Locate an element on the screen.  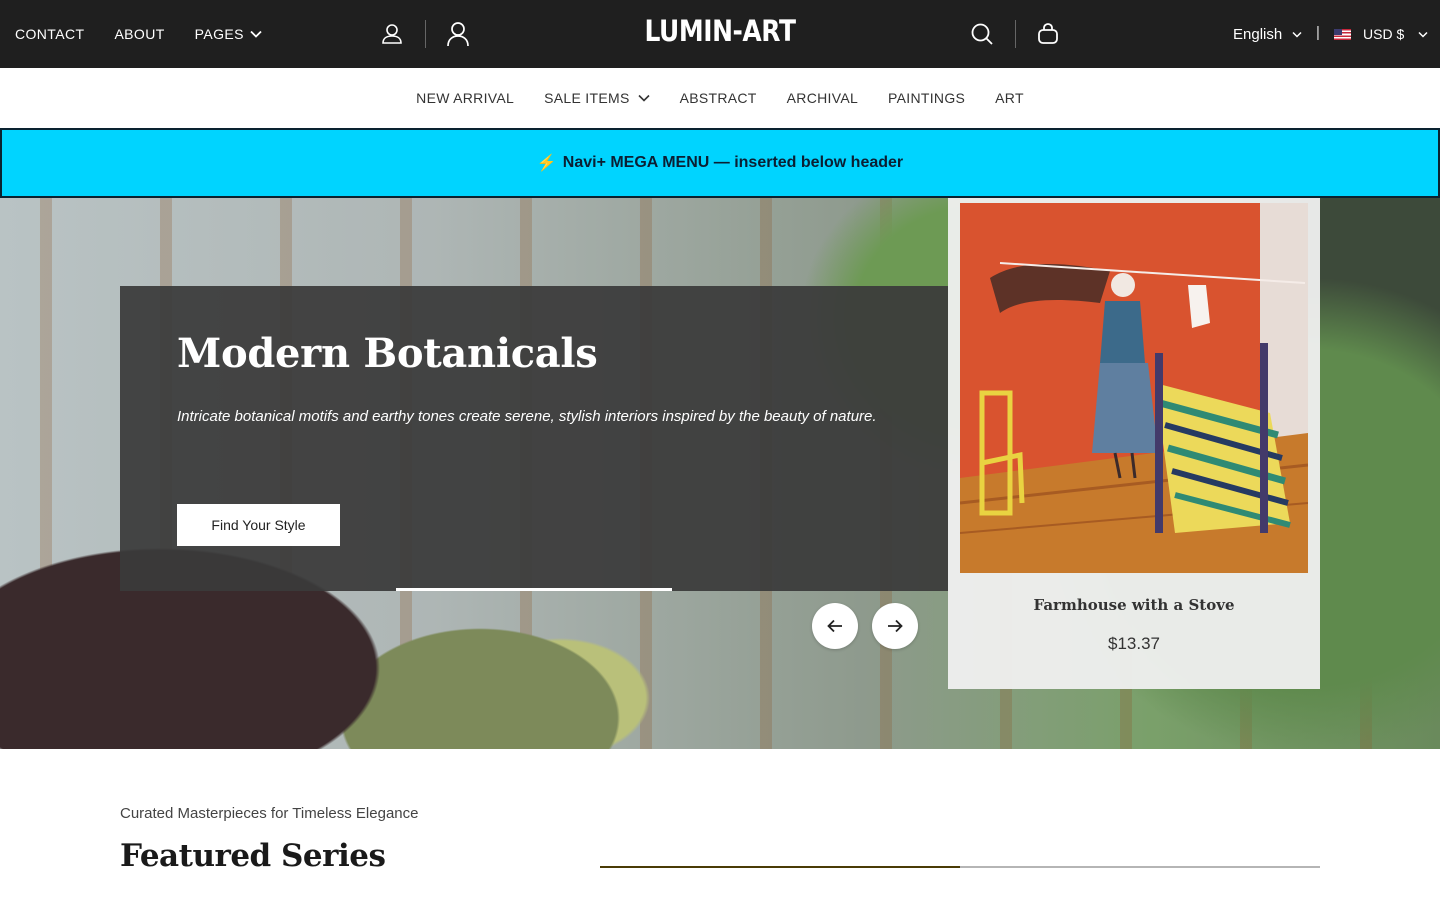
top-nav-pages-label: PAGES is located at coordinates (219, 34).